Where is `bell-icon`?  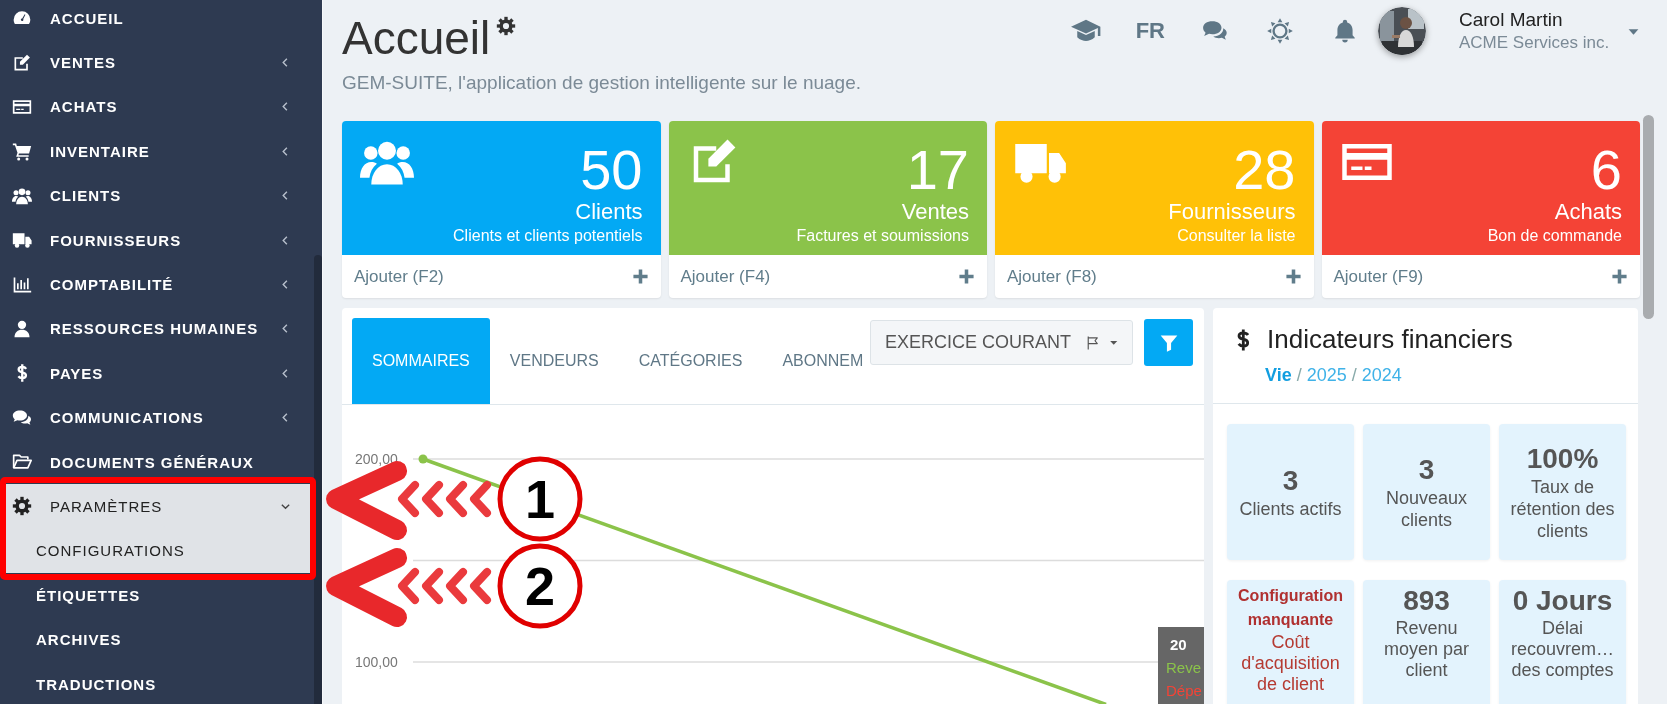 bell-icon is located at coordinates (1345, 31).